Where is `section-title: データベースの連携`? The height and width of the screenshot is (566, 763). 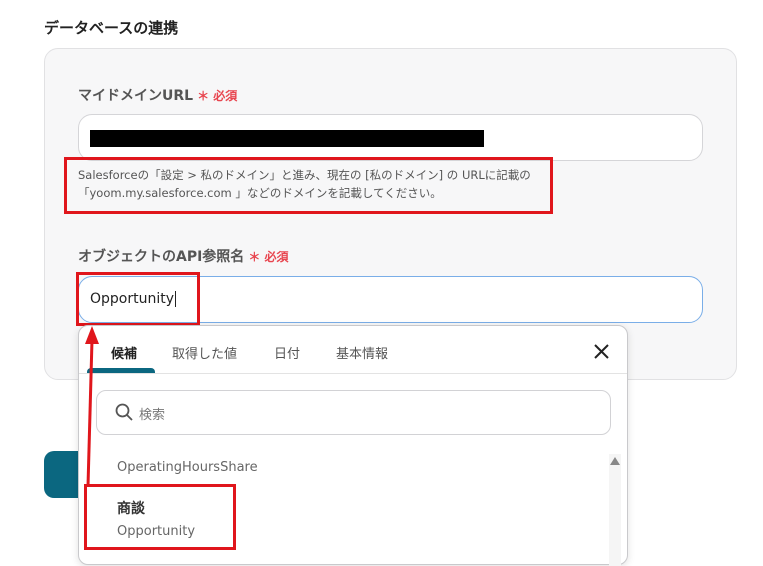 section-title: データベースの連携 is located at coordinates (111, 28).